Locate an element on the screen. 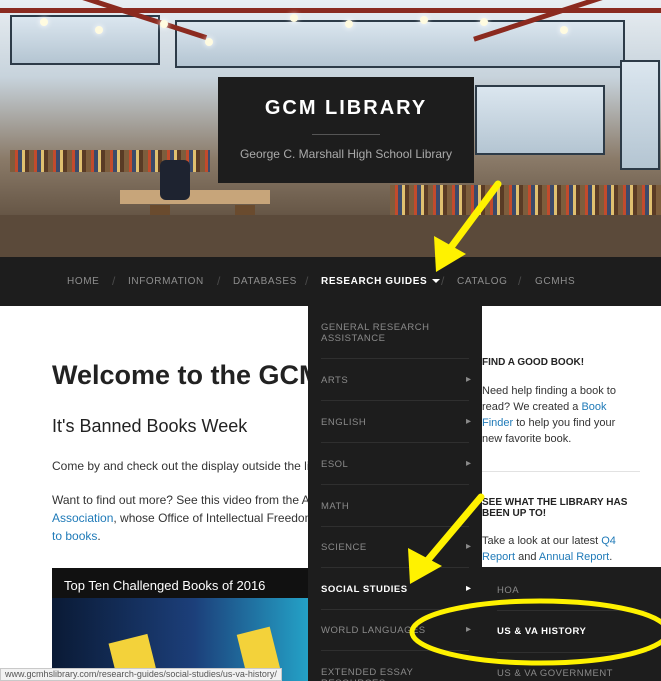 The width and height of the screenshot is (661, 681). caret-down-icon is located at coordinates (436, 281).